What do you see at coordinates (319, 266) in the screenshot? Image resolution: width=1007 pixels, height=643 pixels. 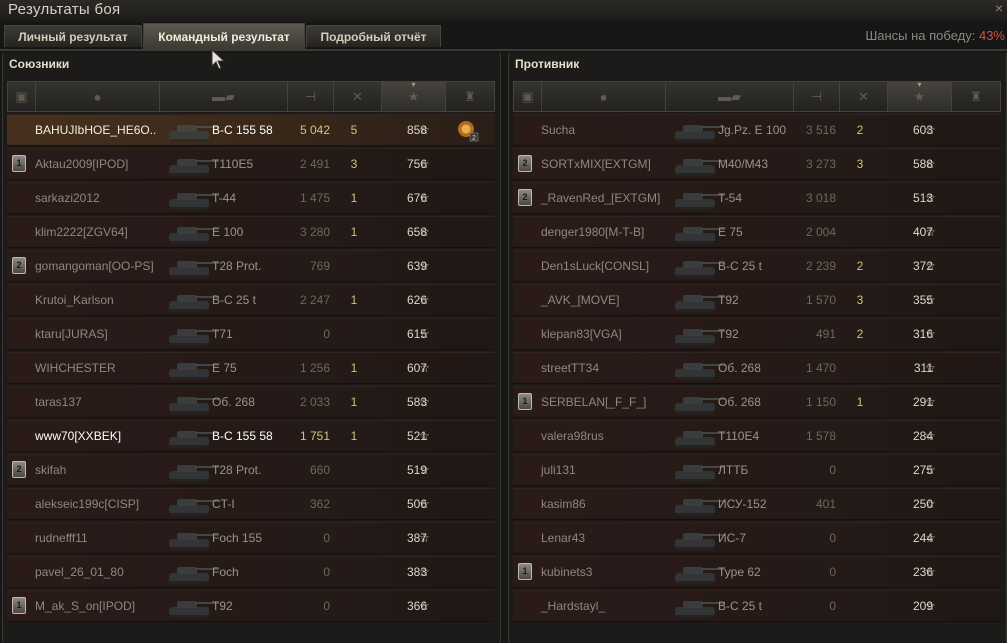 I see `damage-value: 769` at bounding box center [319, 266].